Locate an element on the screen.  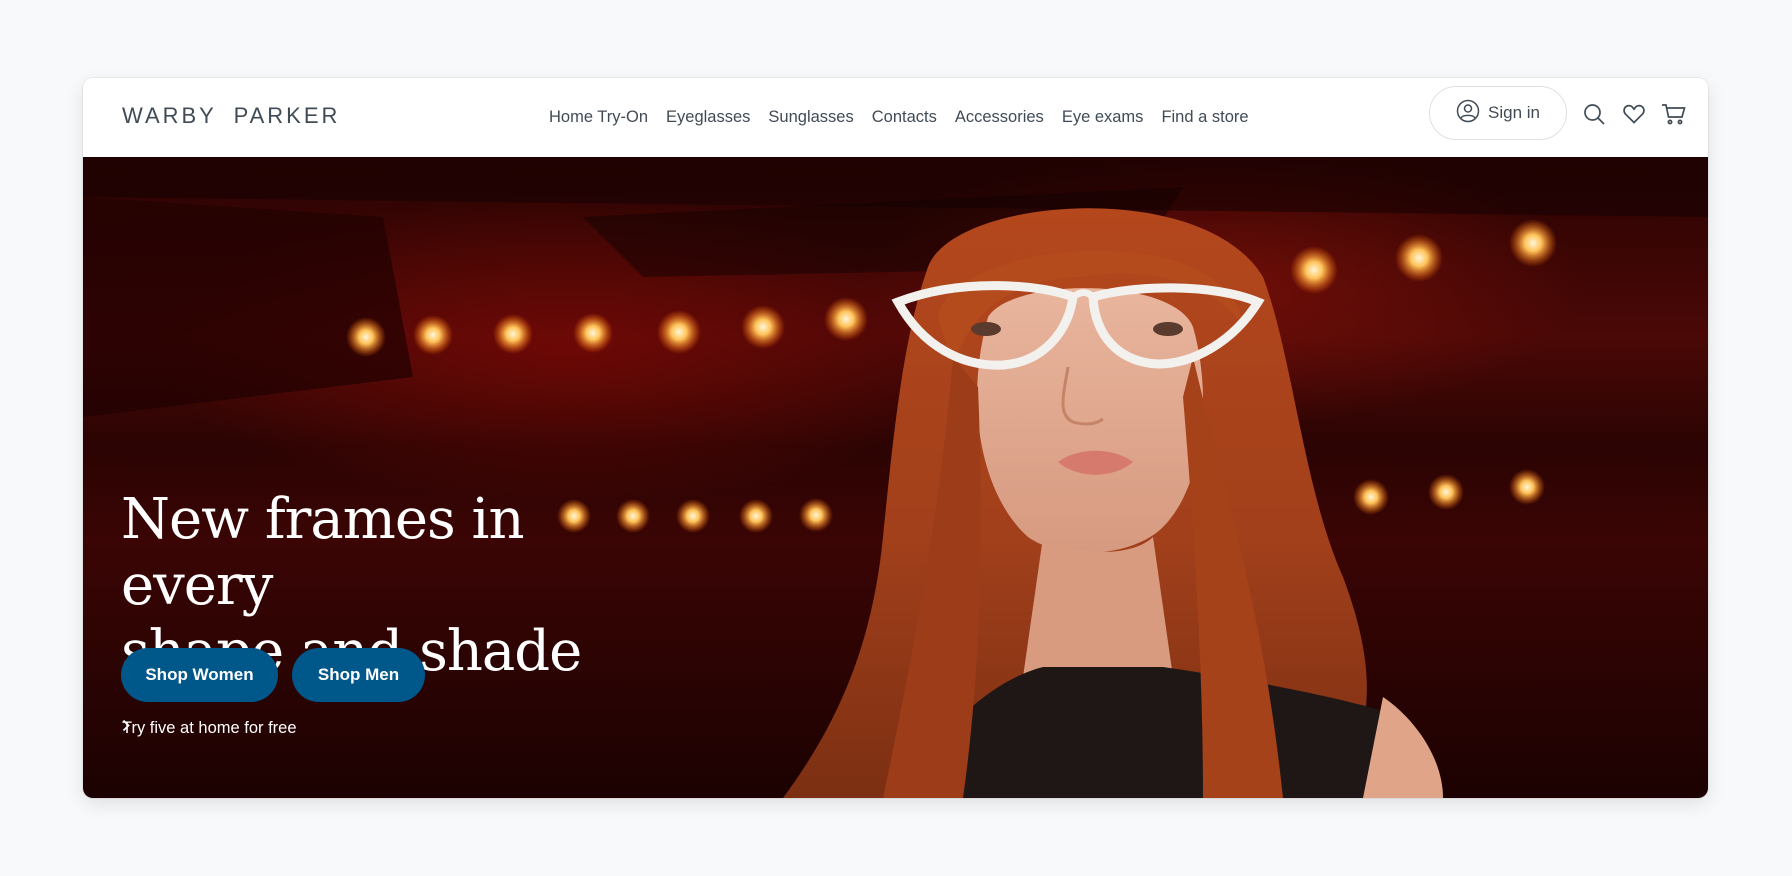
nav-find-a-store: Find a store is located at coordinates (1204, 117).